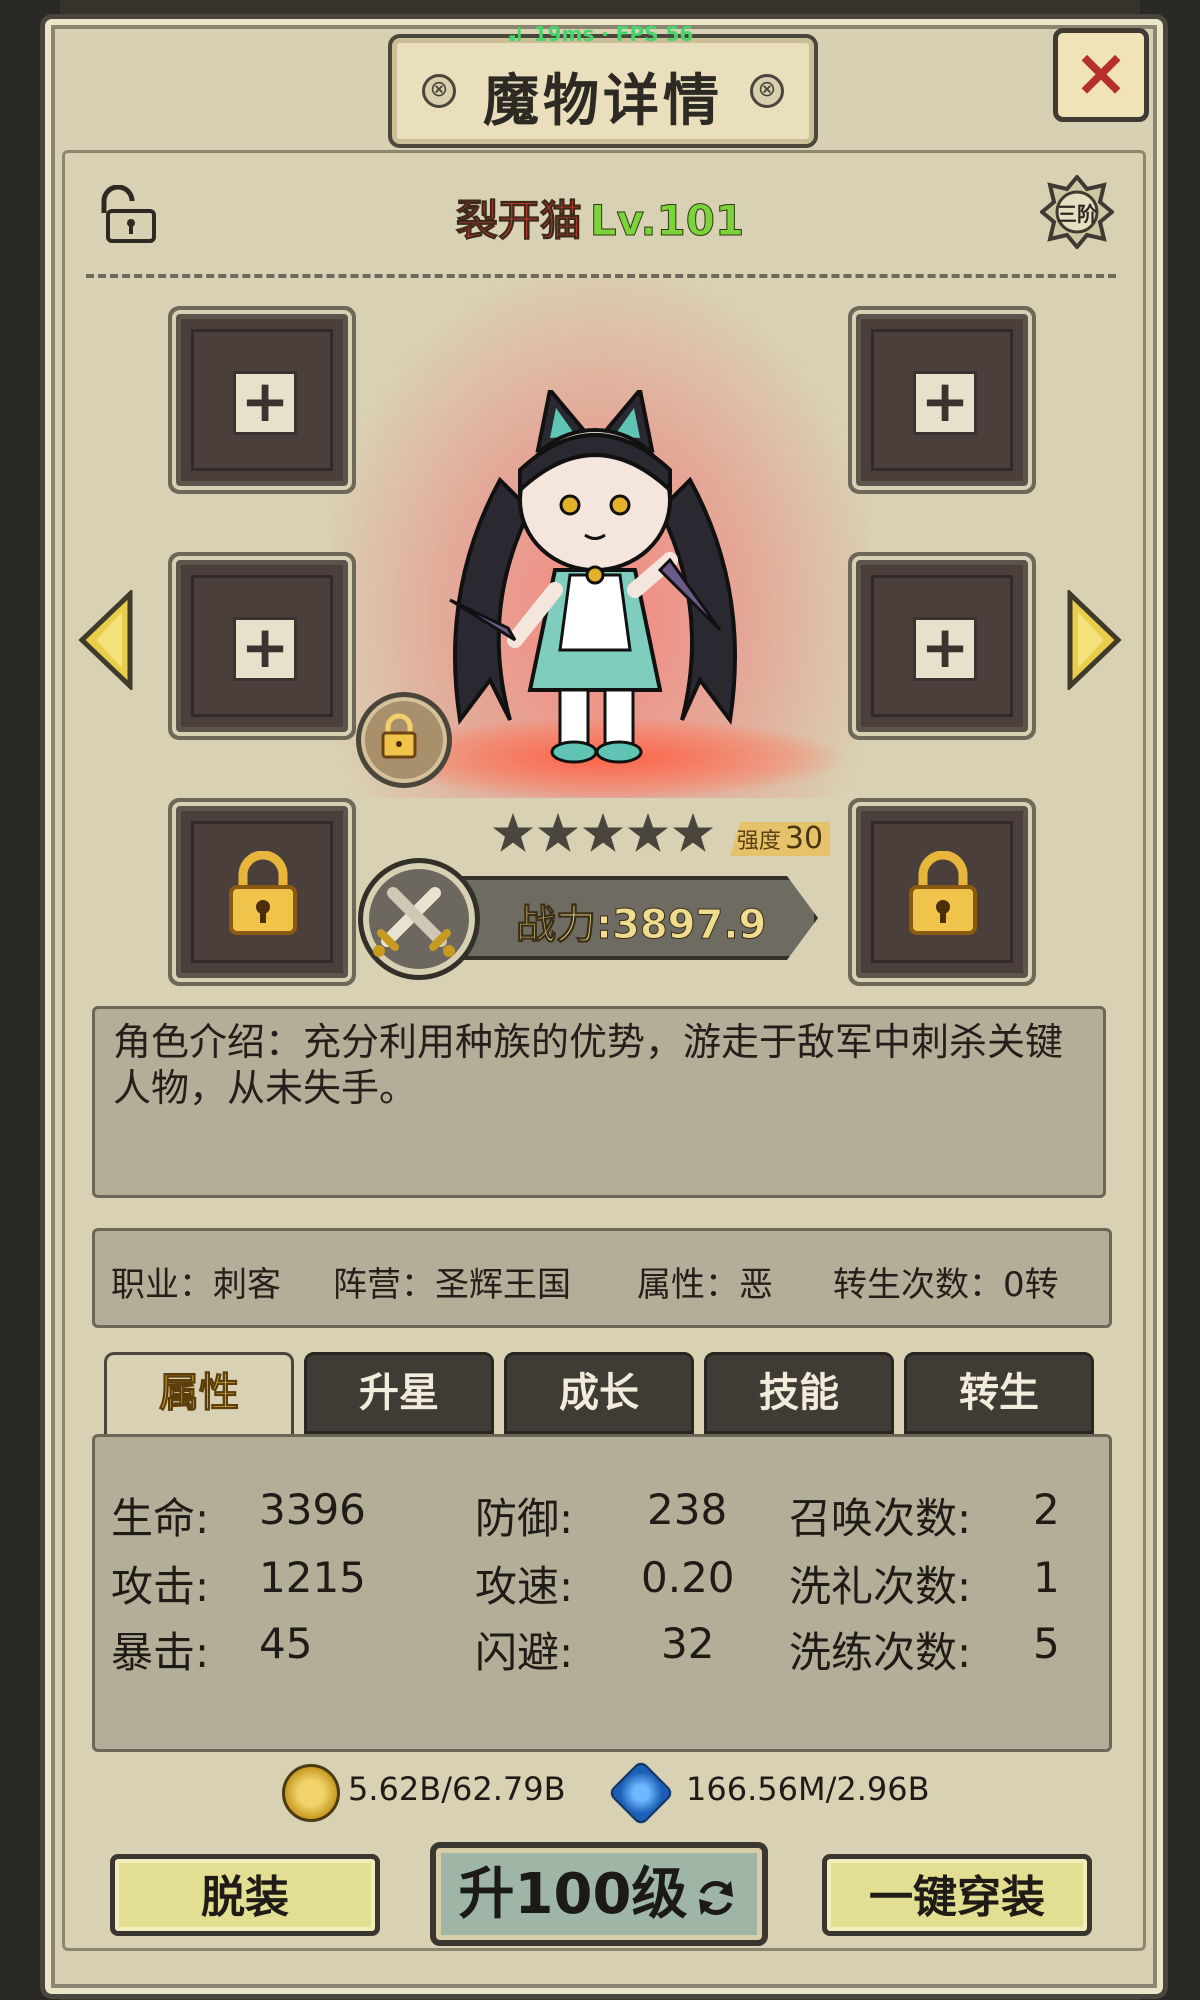  I want to click on tier-badge: 三阶, so click(1077, 212).